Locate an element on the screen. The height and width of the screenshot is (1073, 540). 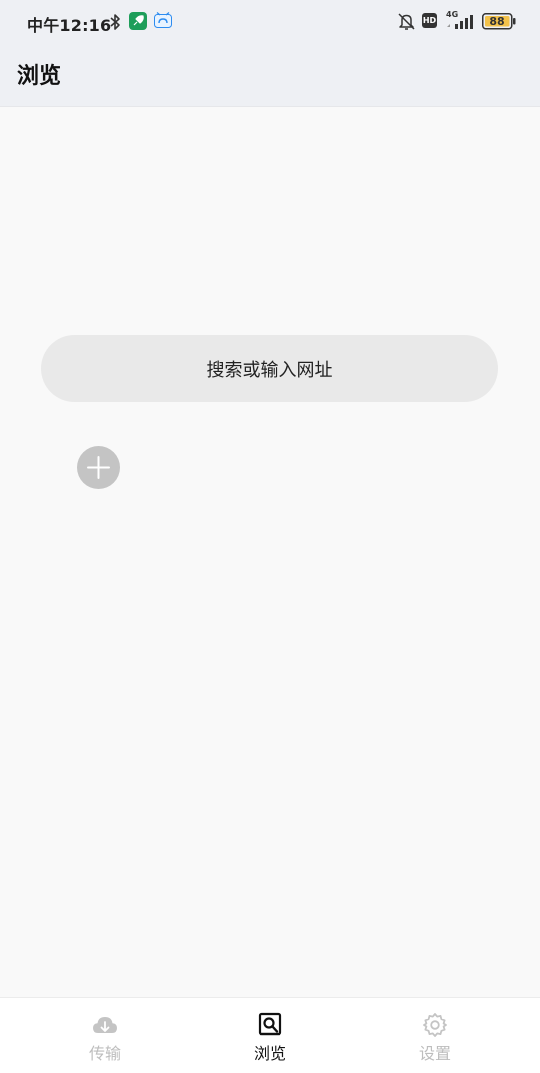
nav-item-transfer: 传输 is located at coordinates (105, 1035).